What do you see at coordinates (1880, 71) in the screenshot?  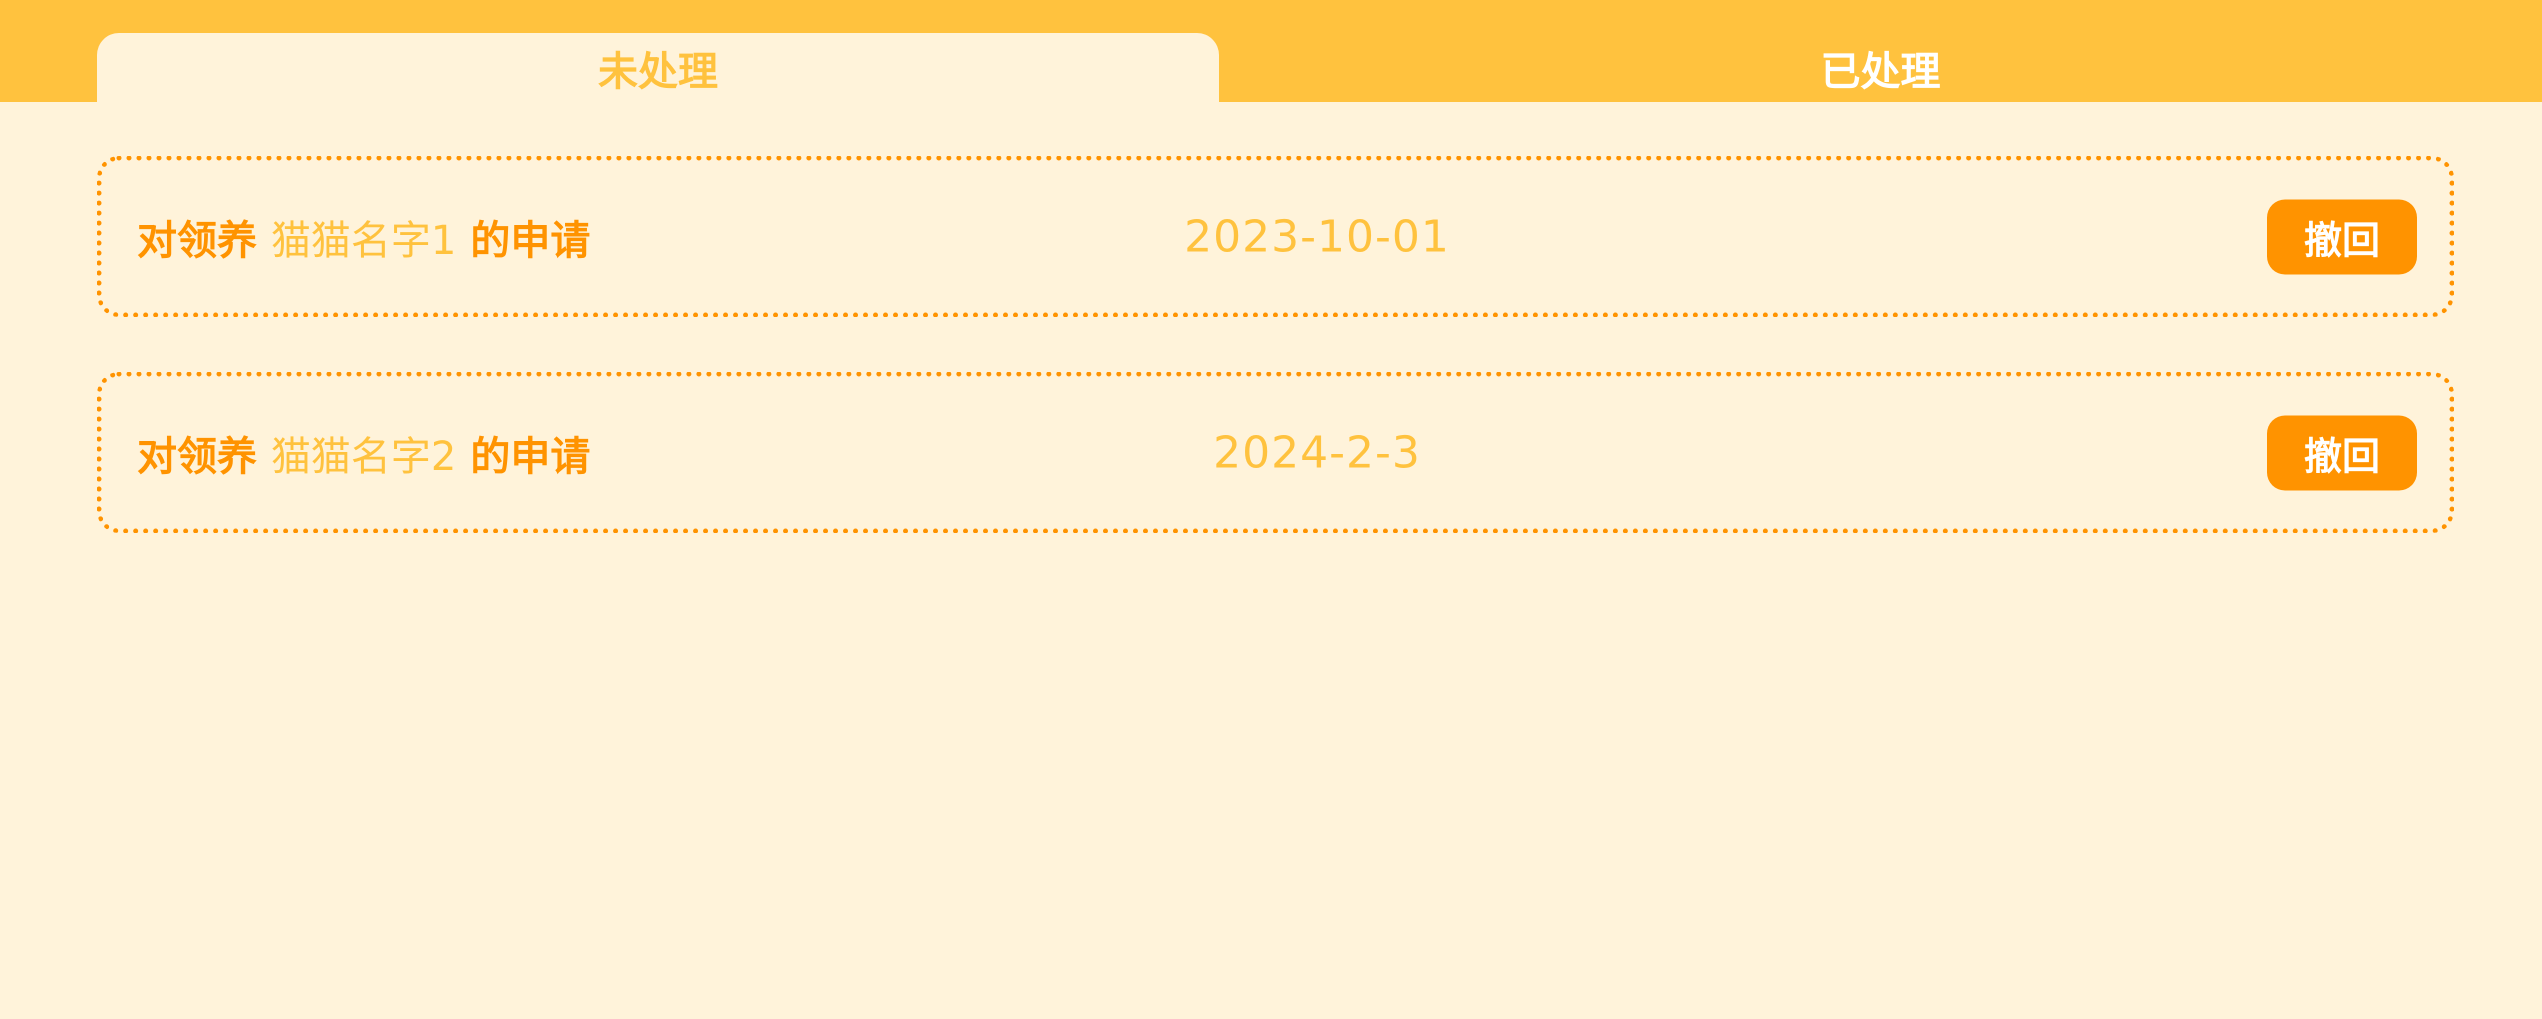 I see `tab-processed-label: 已处理` at bounding box center [1880, 71].